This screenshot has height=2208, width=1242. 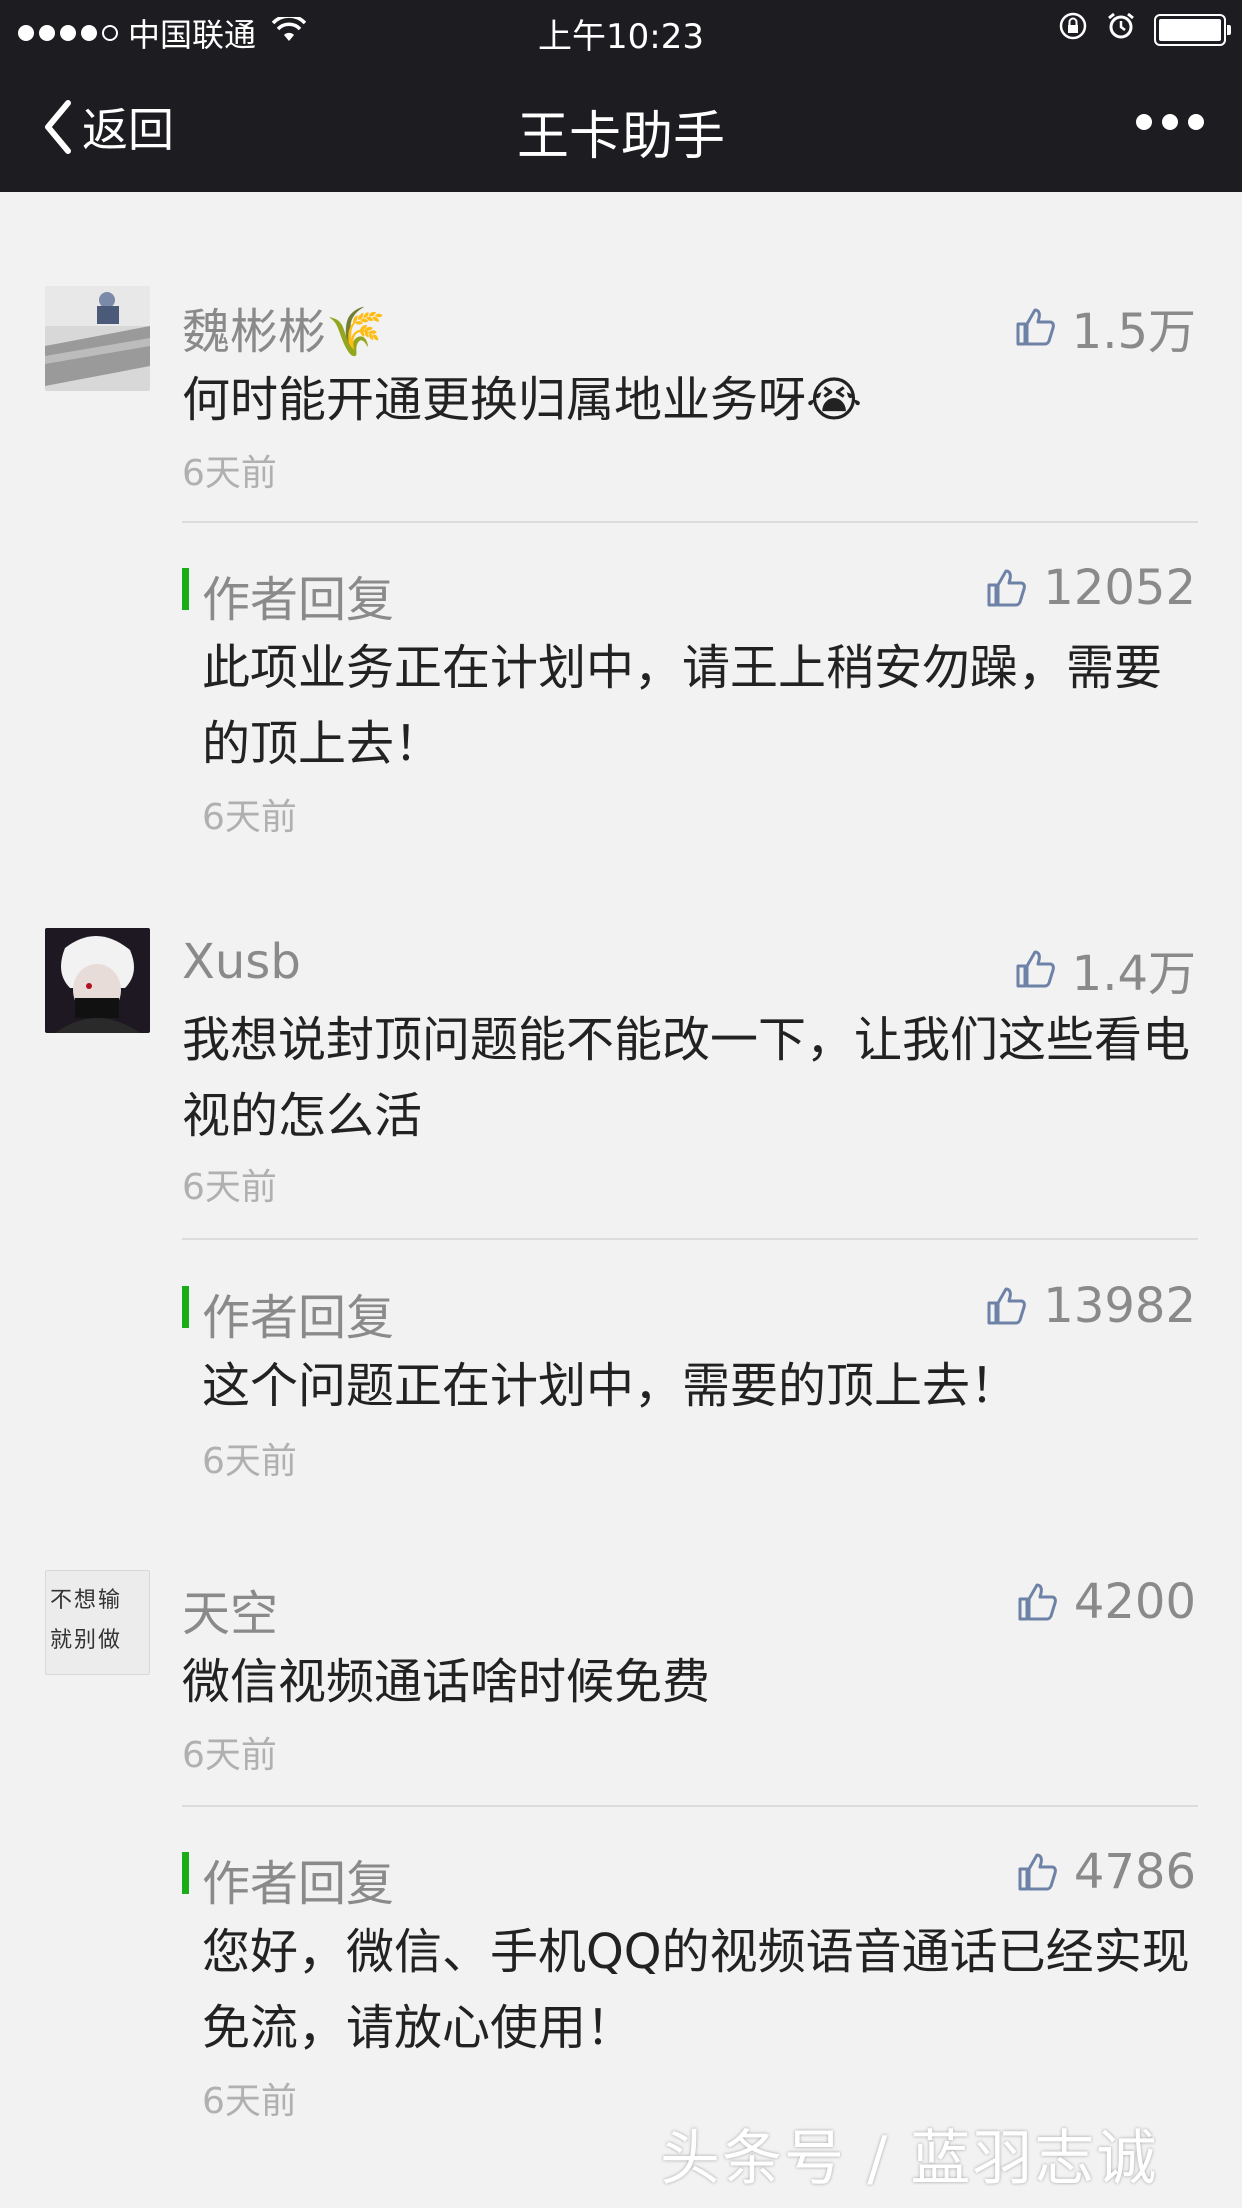 I want to click on watermark: 头条号 / 蓝羽志诚, so click(x=909, y=2159).